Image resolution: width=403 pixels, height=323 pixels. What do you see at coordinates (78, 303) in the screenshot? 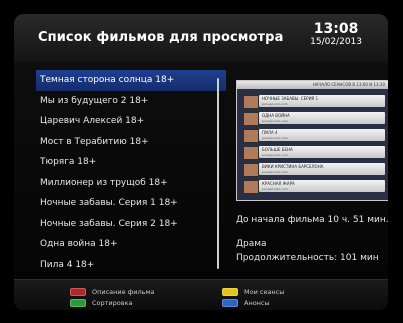
I see `green-key-icon` at bounding box center [78, 303].